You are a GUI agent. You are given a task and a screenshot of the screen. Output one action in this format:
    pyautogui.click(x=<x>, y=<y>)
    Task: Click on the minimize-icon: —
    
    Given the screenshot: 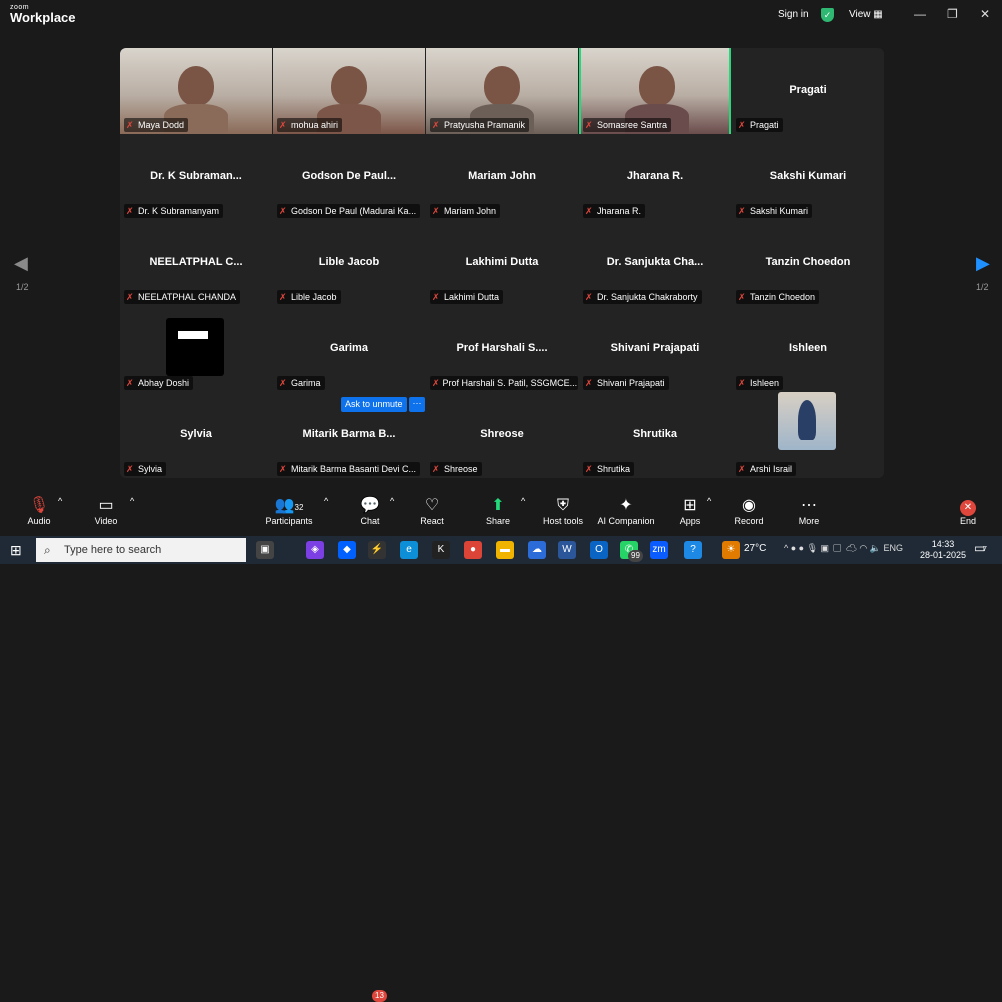 What is the action you would take?
    pyautogui.click(x=920, y=14)
    